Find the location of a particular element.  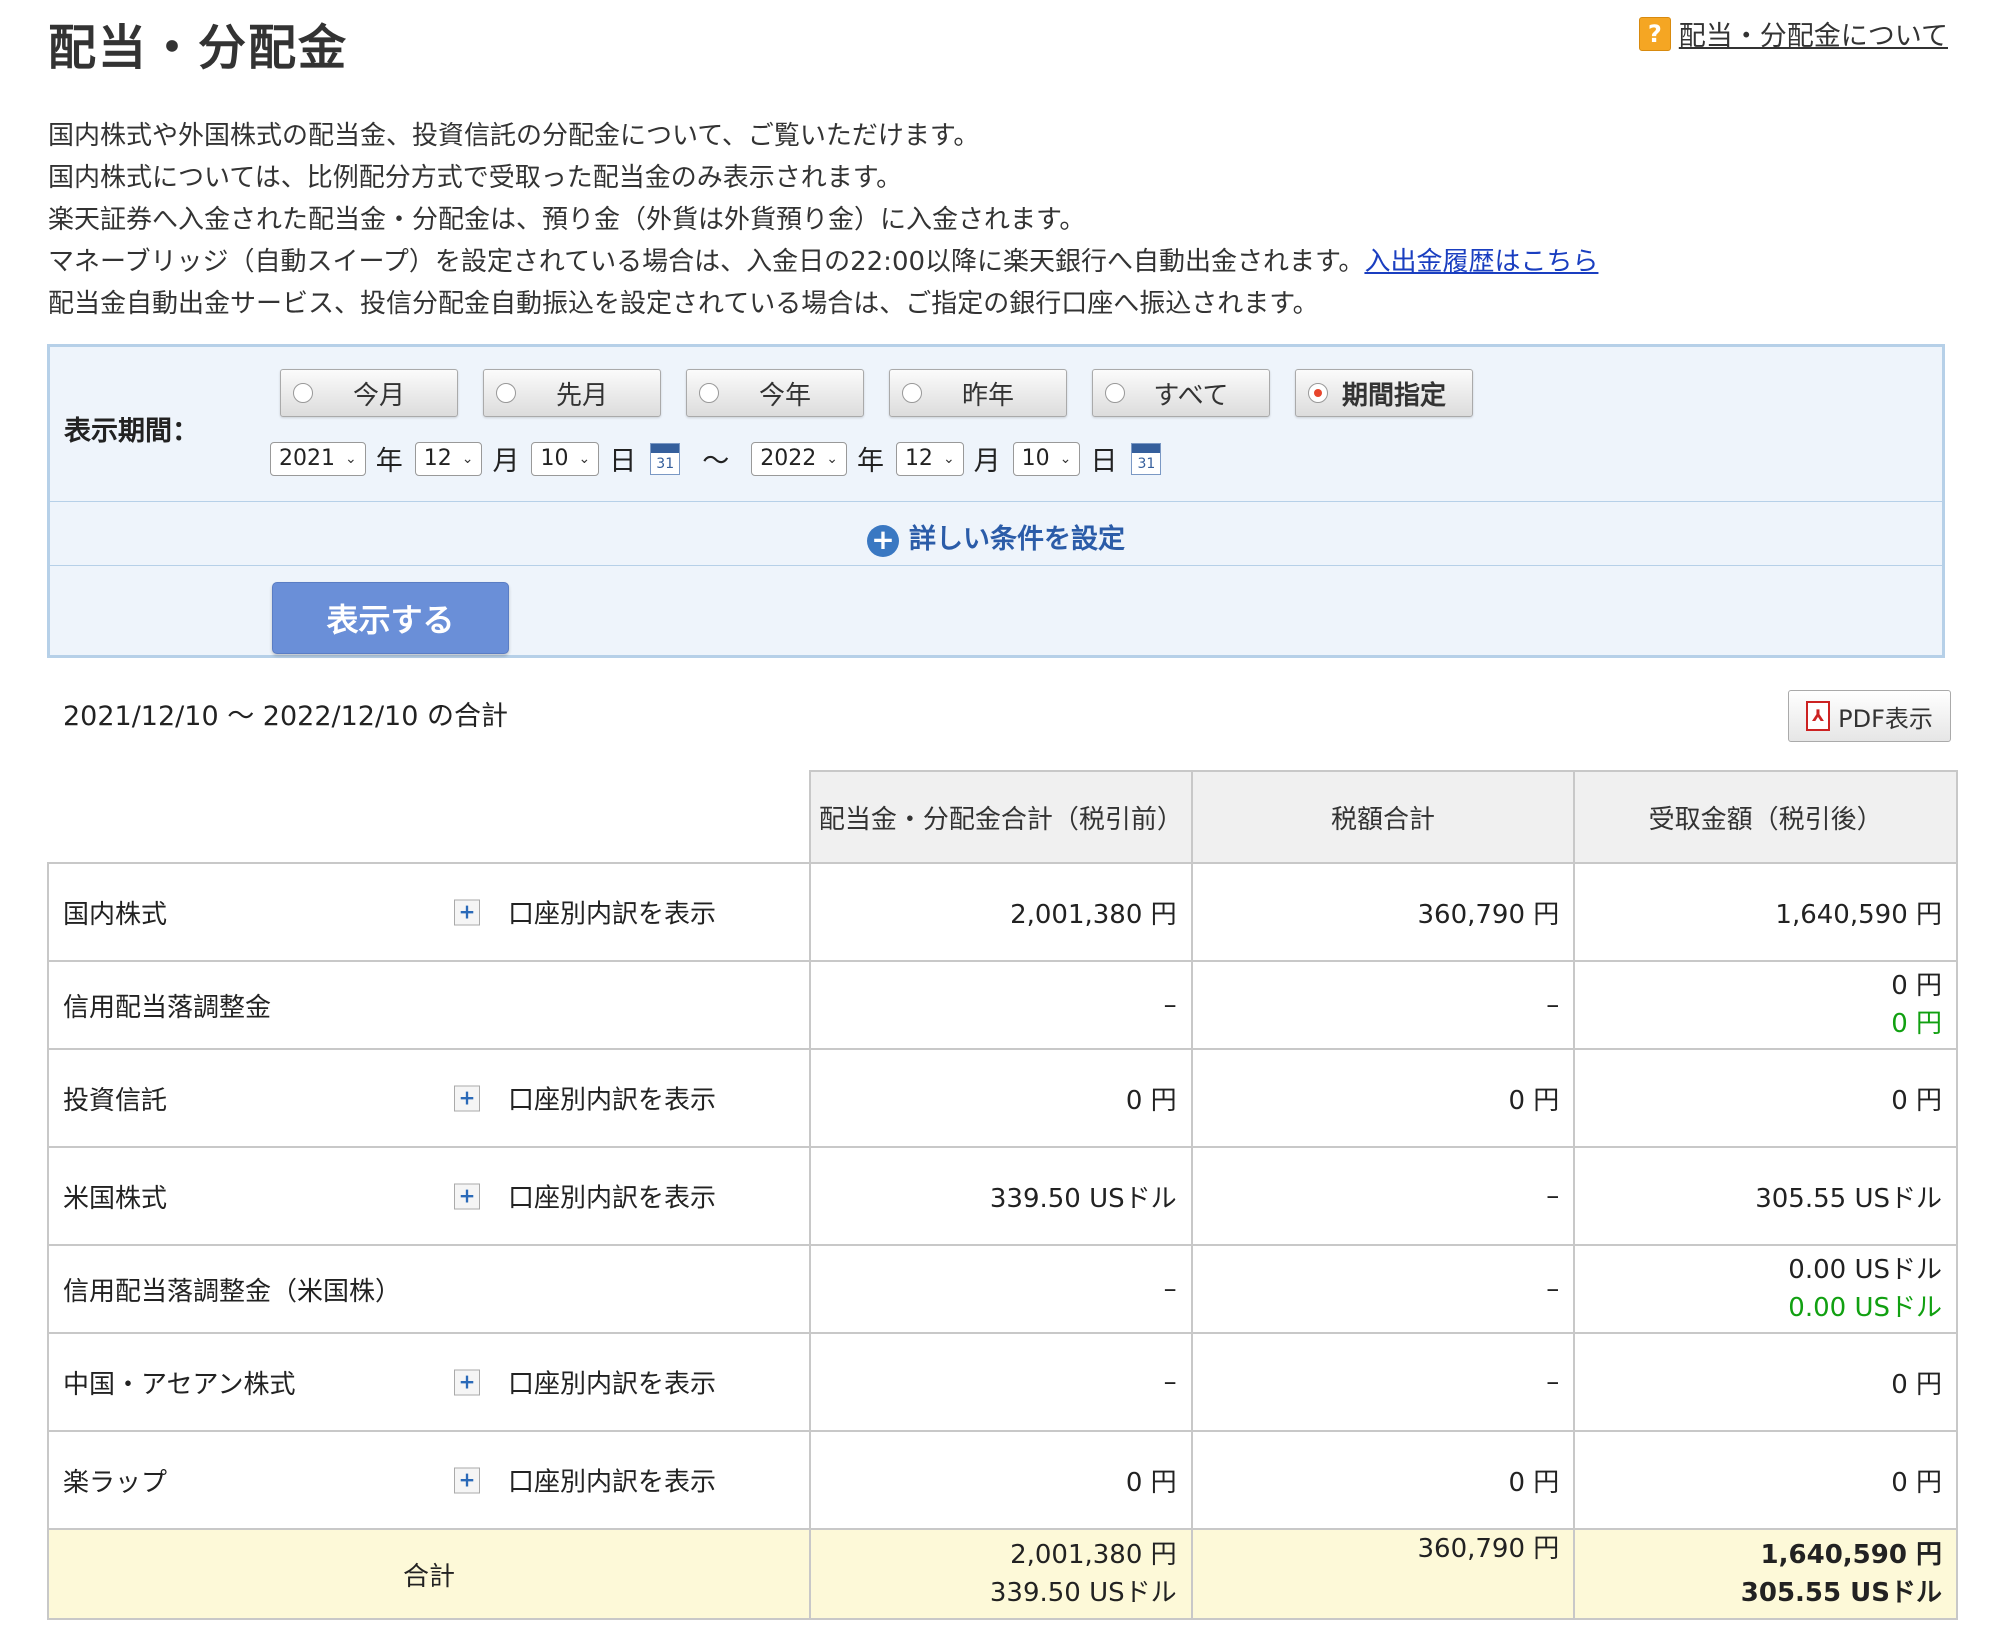

help-link-text: 配当・分配金について is located at coordinates (1813, 33).